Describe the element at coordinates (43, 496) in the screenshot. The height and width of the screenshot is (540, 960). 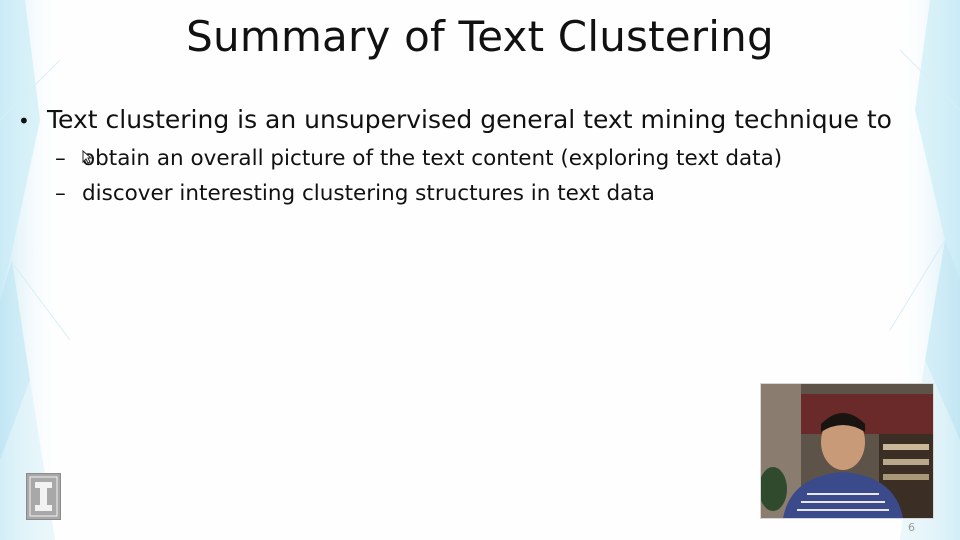
I see `university-logo-icon` at that location.